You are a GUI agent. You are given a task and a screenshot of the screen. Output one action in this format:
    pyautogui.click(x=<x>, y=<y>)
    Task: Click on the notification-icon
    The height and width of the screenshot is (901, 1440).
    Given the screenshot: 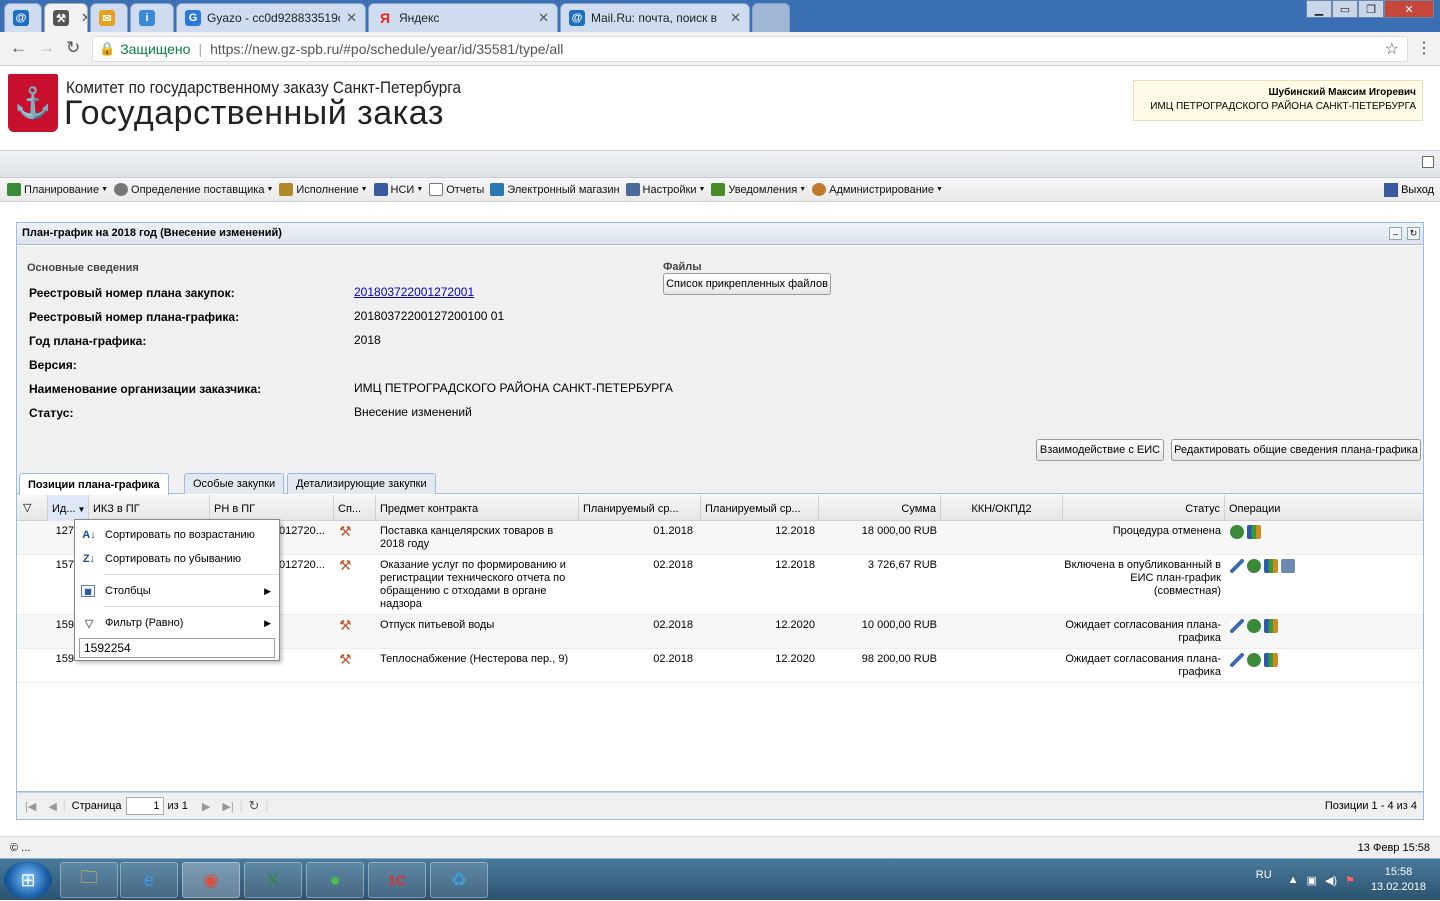 What is the action you would take?
    pyautogui.click(x=718, y=189)
    